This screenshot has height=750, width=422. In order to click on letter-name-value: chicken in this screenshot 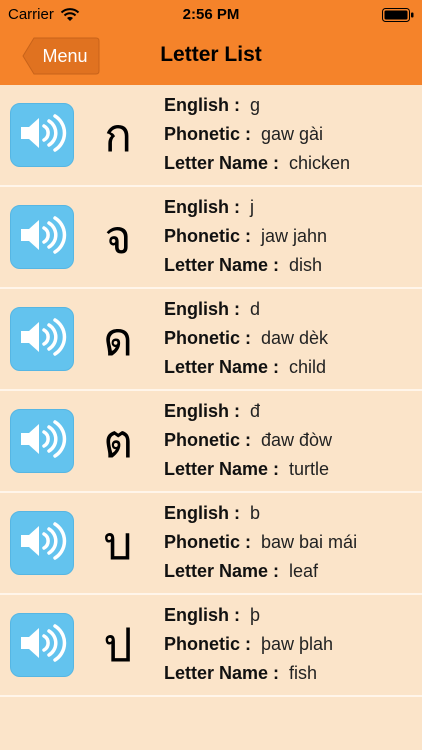, I will do `click(320, 163)`.